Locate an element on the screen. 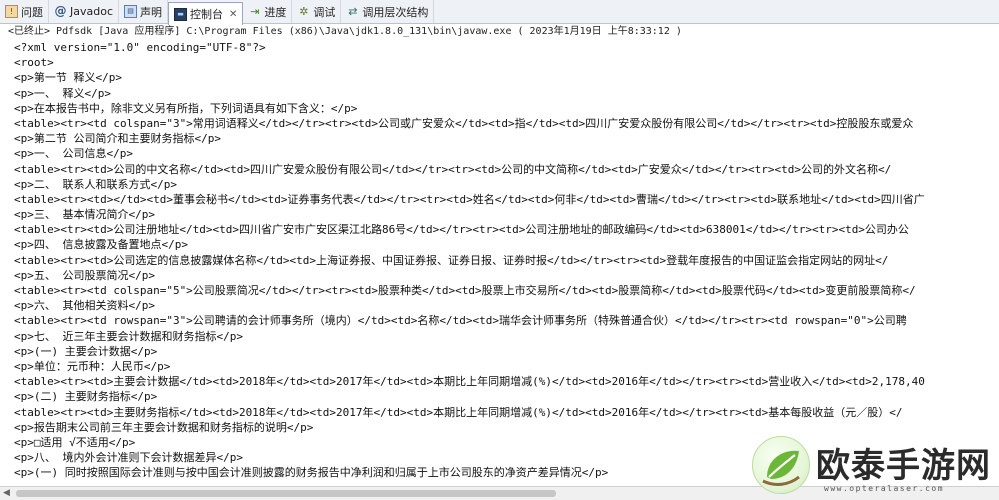 This screenshot has width=999, height=500. tab-call-hierarchy: ⇄ 调用层次结构 is located at coordinates (388, 11).